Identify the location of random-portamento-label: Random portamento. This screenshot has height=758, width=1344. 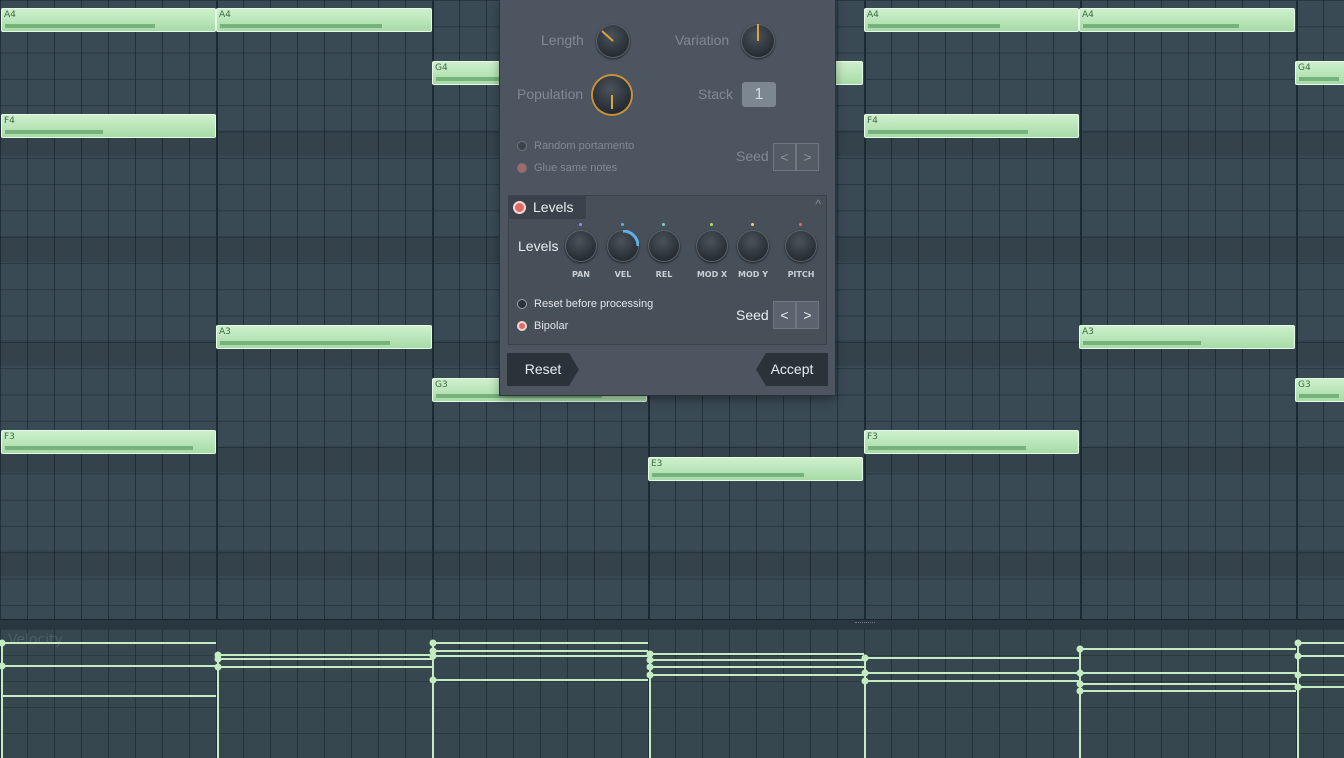
(584, 146).